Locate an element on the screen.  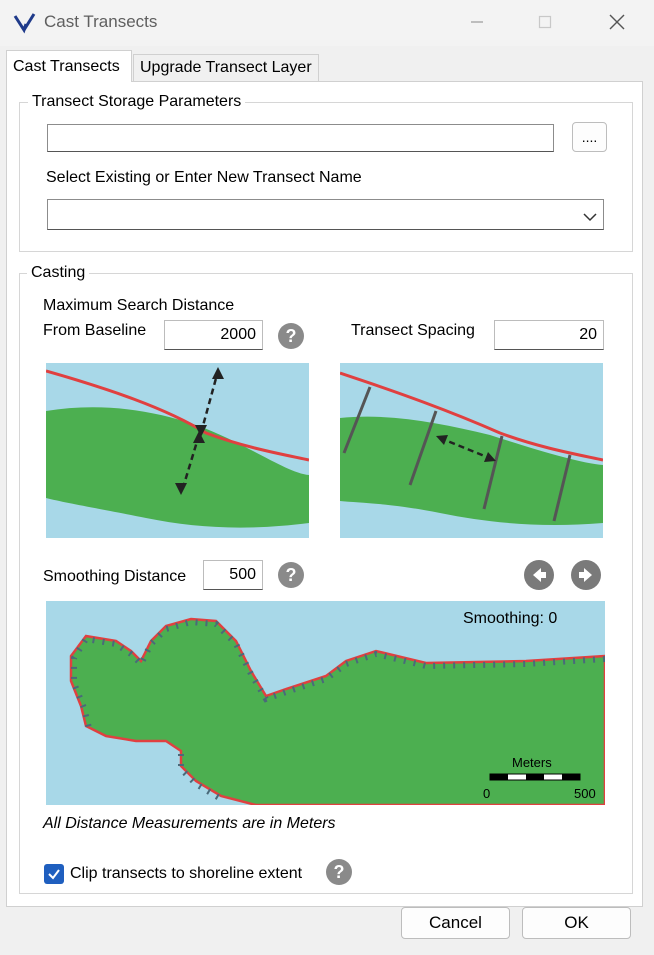
clip-transects-checkbox is located at coordinates (54, 874).